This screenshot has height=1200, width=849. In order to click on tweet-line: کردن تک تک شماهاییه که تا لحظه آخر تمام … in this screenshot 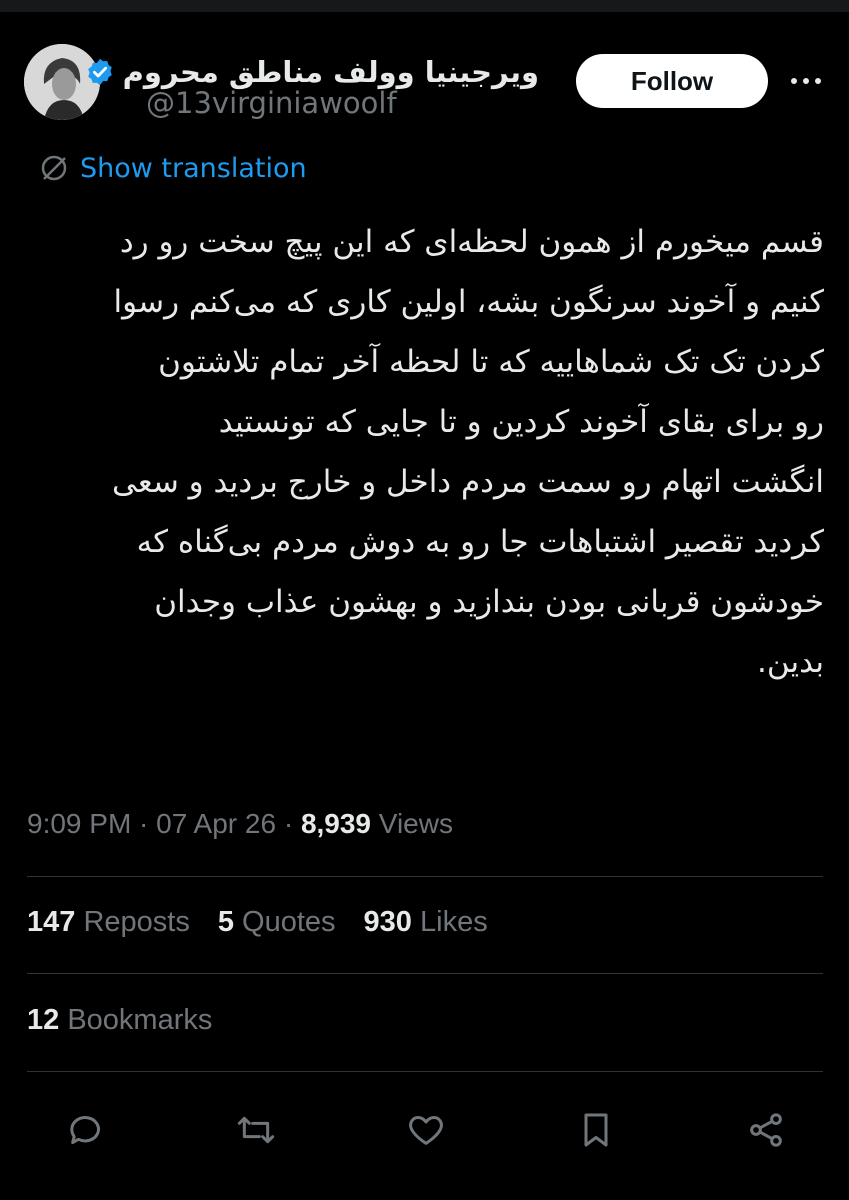, I will do `click(491, 362)`.